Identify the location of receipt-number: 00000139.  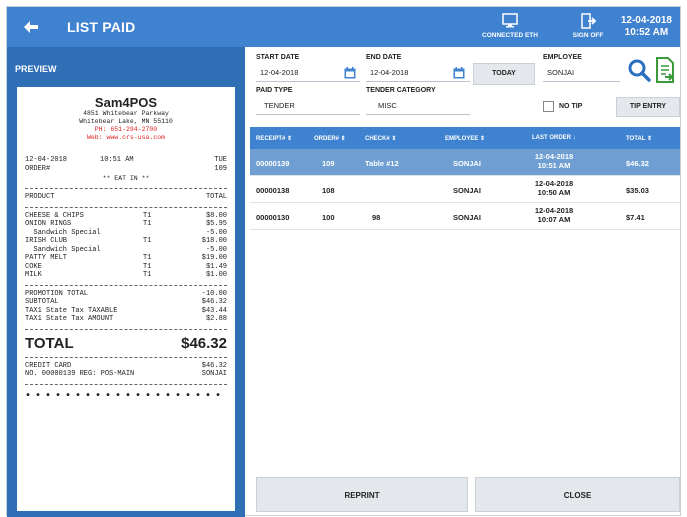
(273, 163).